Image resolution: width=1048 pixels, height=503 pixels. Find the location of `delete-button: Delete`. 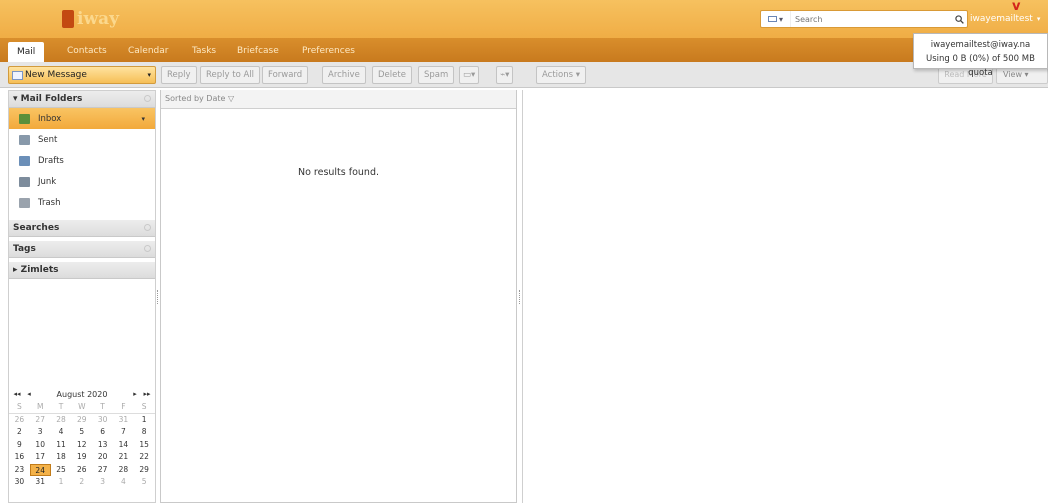

delete-button: Delete is located at coordinates (392, 75).